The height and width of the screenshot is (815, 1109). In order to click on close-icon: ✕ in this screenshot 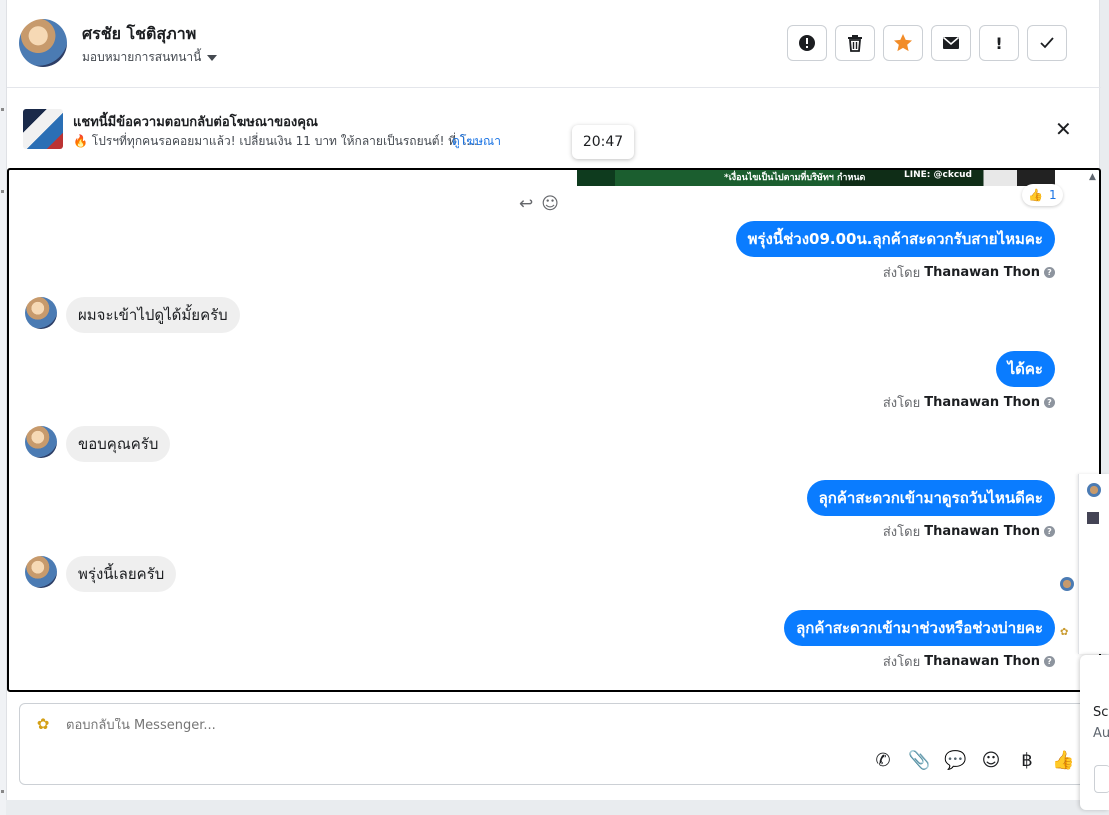, I will do `click(1063, 129)`.